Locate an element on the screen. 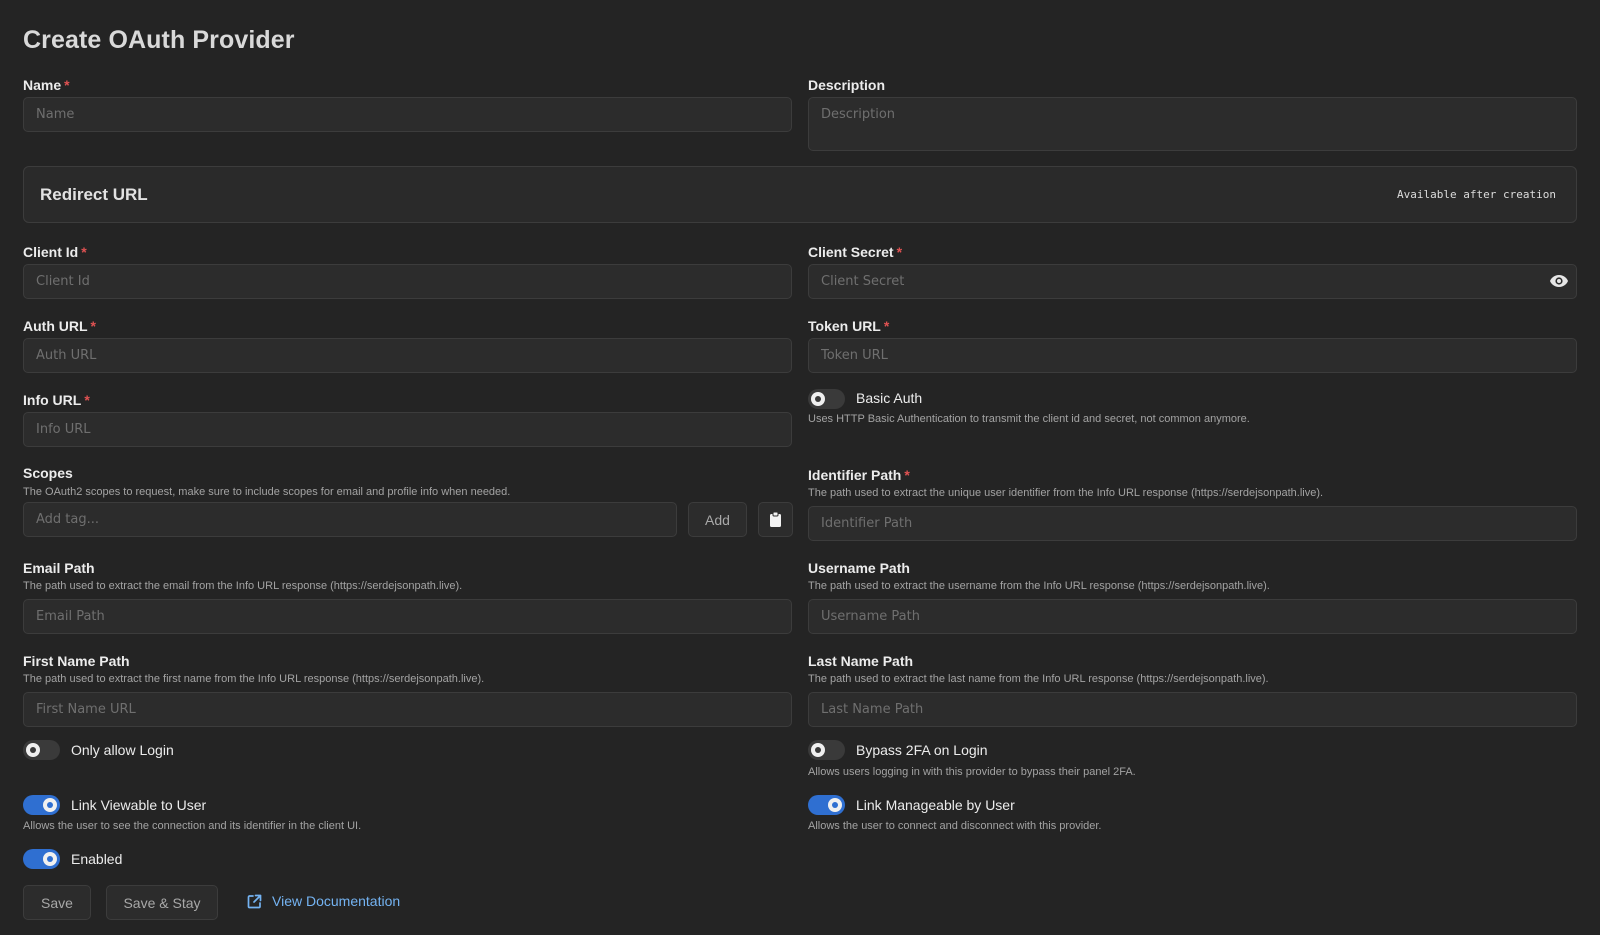  token-url-label-text: Token URL is located at coordinates (844, 326).